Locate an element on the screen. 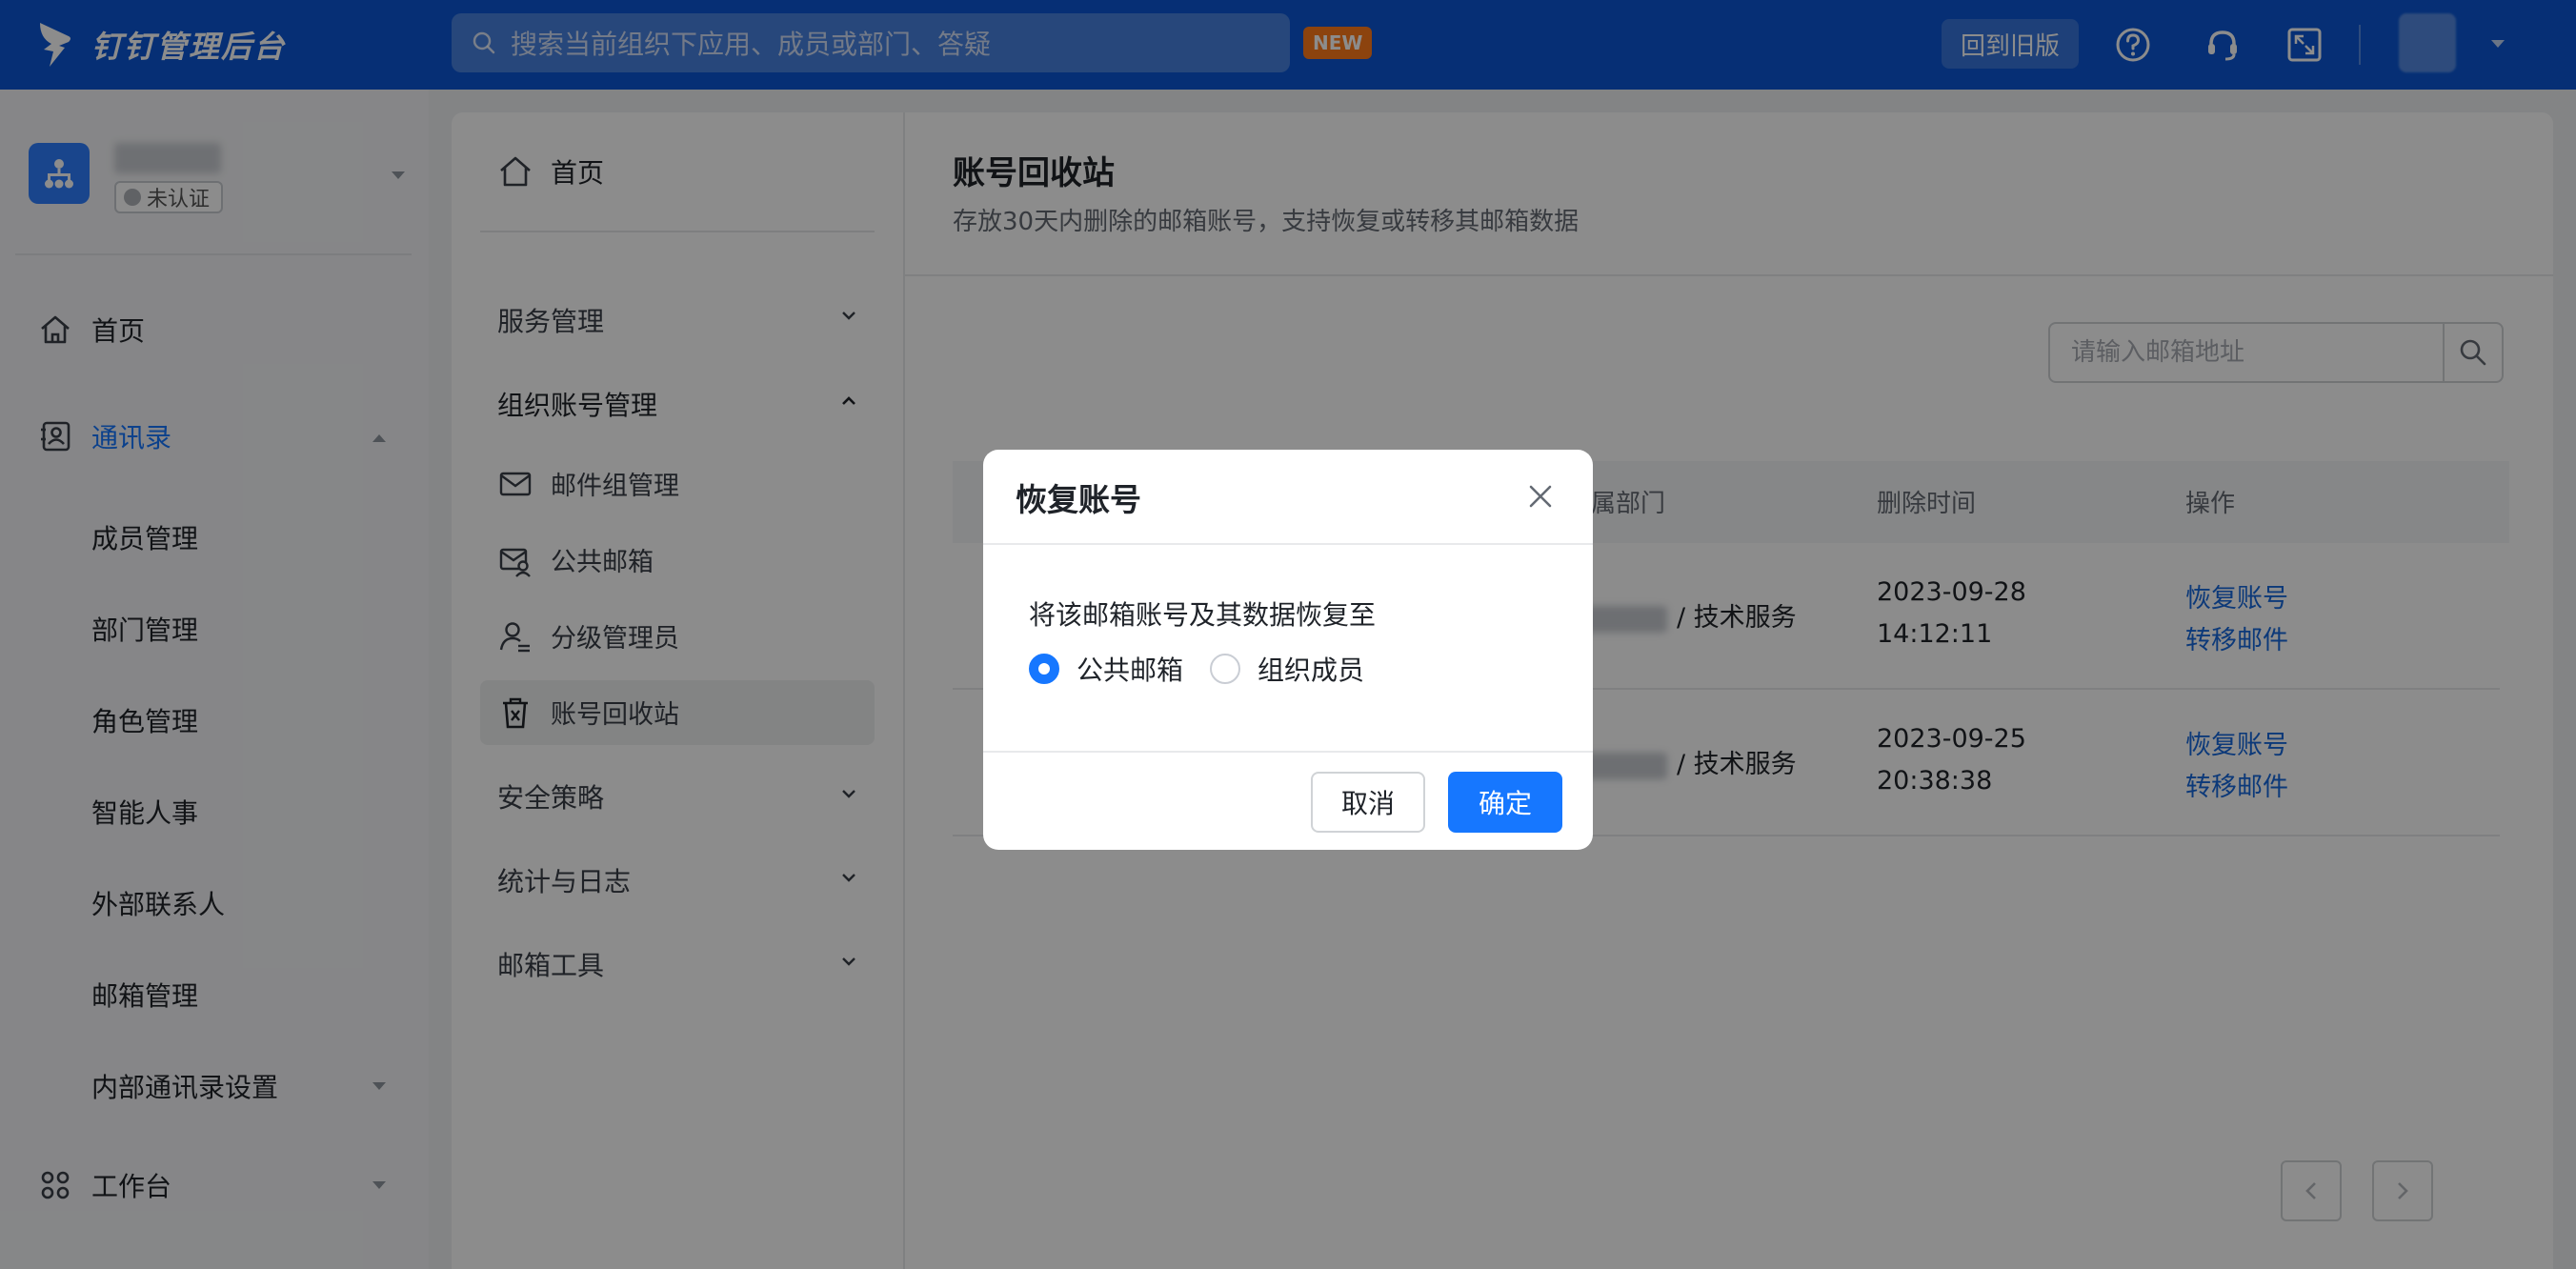 The height and width of the screenshot is (1269, 2576). radio-public-mailbox: 公共邮箱 is located at coordinates (1106, 669).